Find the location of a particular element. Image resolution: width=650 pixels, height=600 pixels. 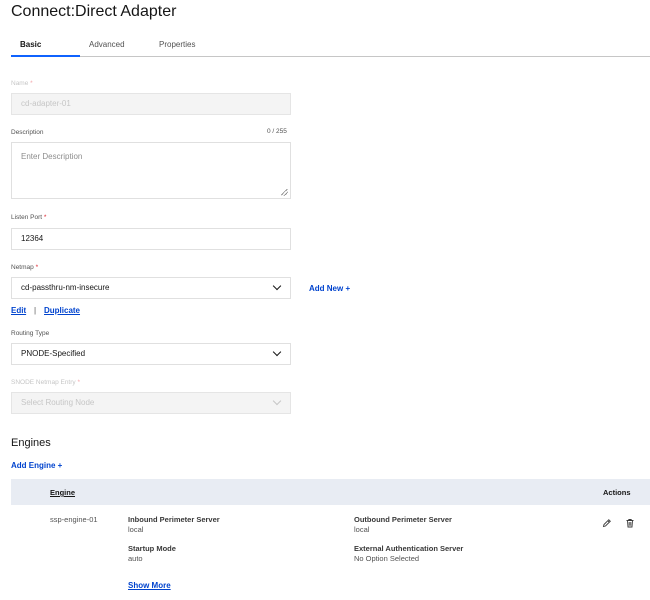

add-new-netmap-link: Add New + is located at coordinates (329, 288).